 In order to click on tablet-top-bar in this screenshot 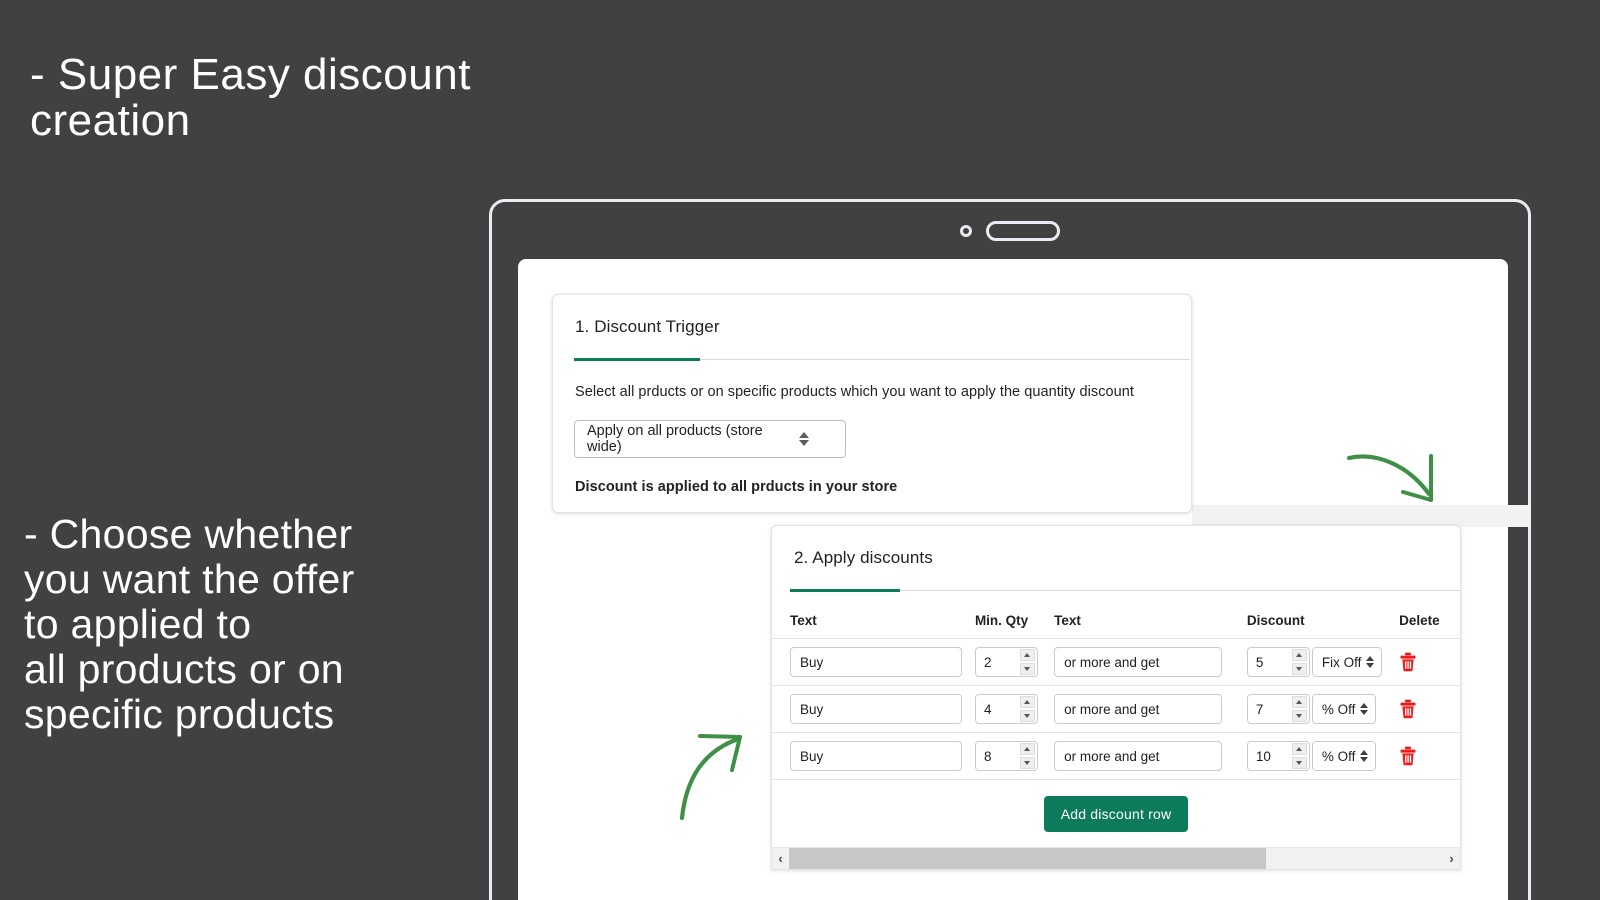, I will do `click(1010, 231)`.